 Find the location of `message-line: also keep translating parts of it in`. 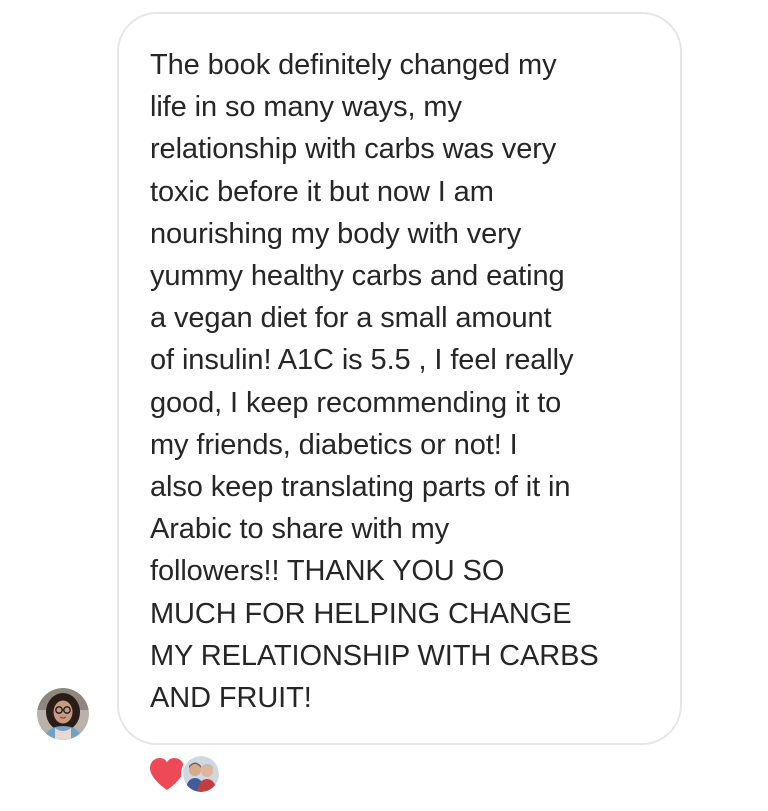

message-line: also keep translating parts of it in is located at coordinates (360, 487).